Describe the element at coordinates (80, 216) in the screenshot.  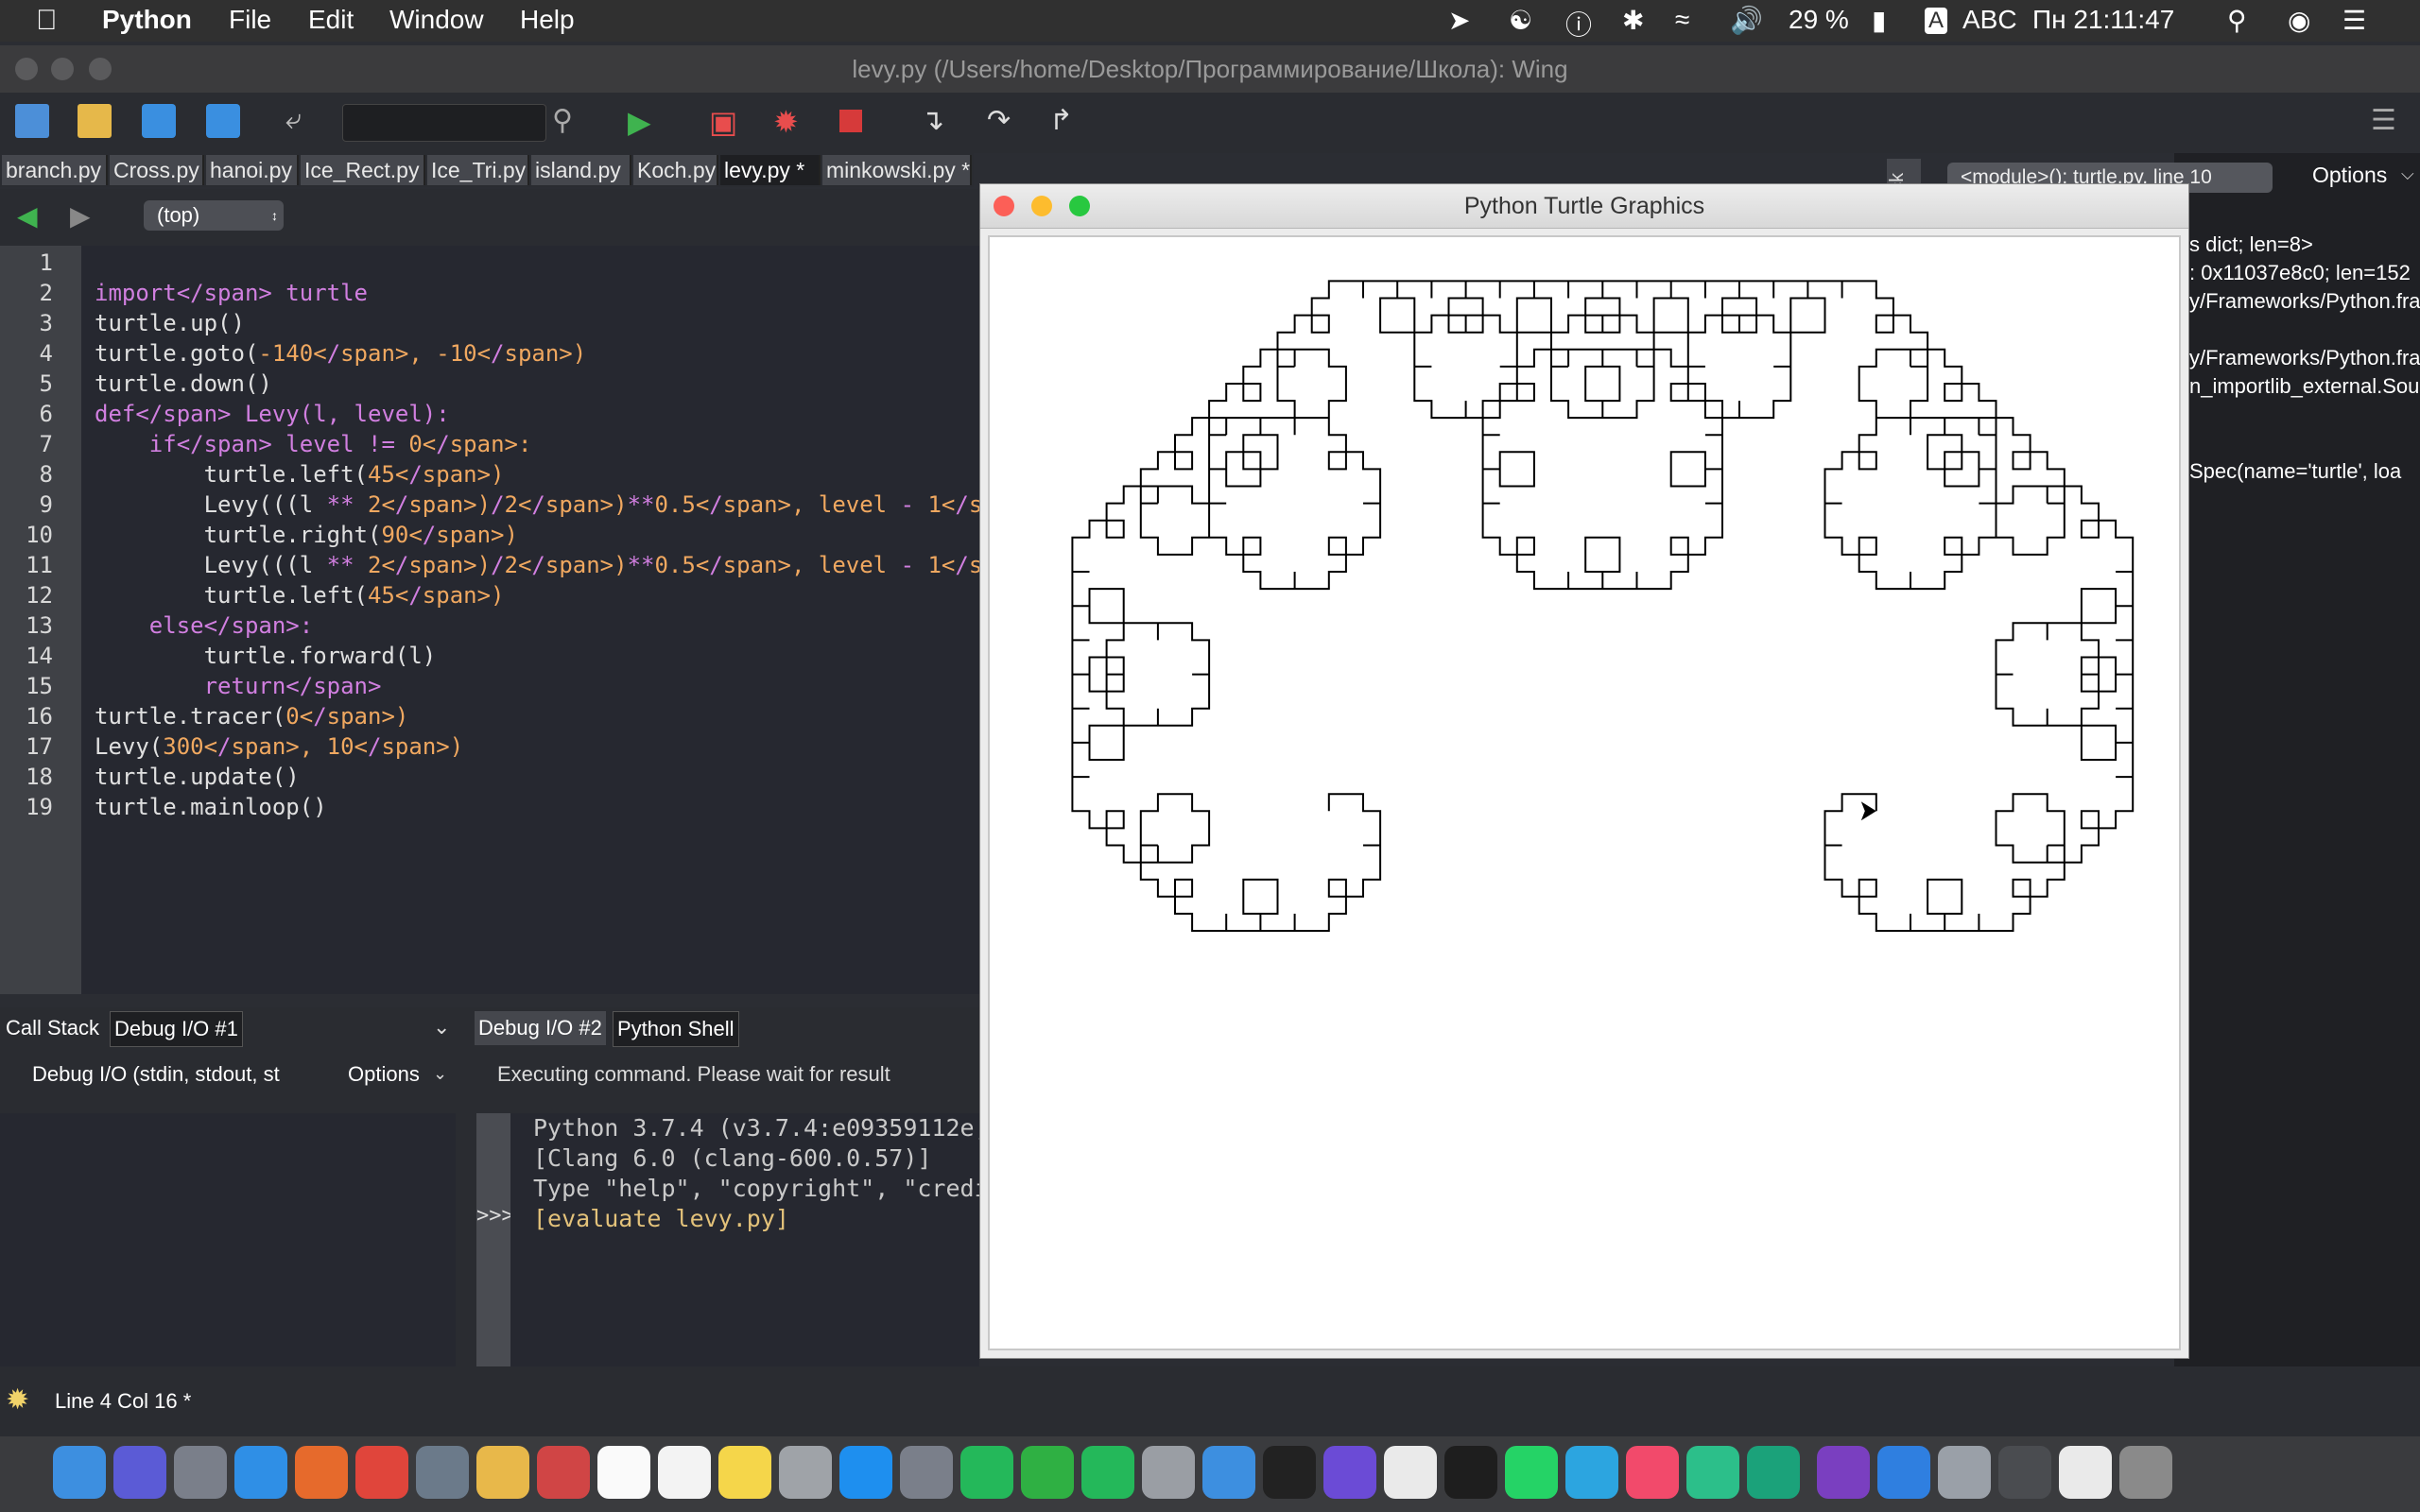
I see `forward-arrow-icon: ▶` at that location.